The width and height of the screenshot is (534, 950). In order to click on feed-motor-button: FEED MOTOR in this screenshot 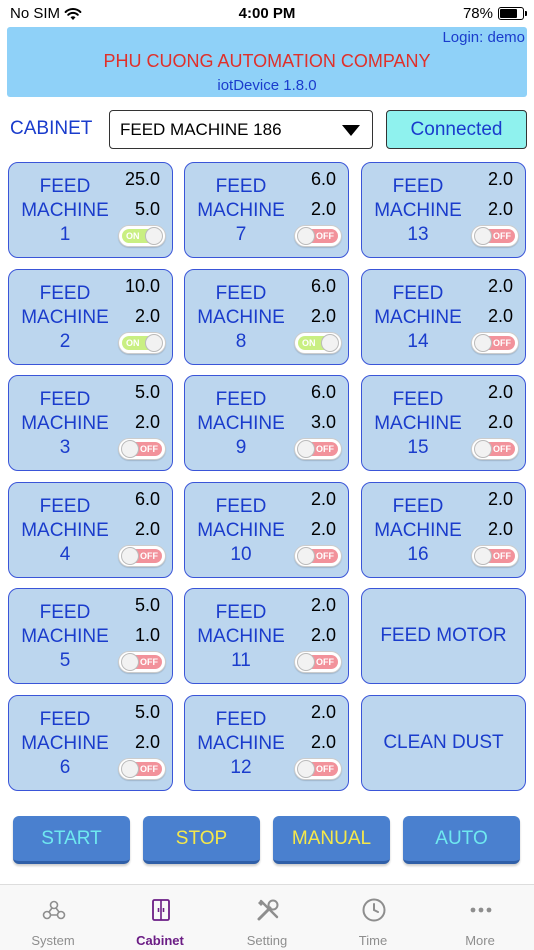, I will do `click(443, 636)`.